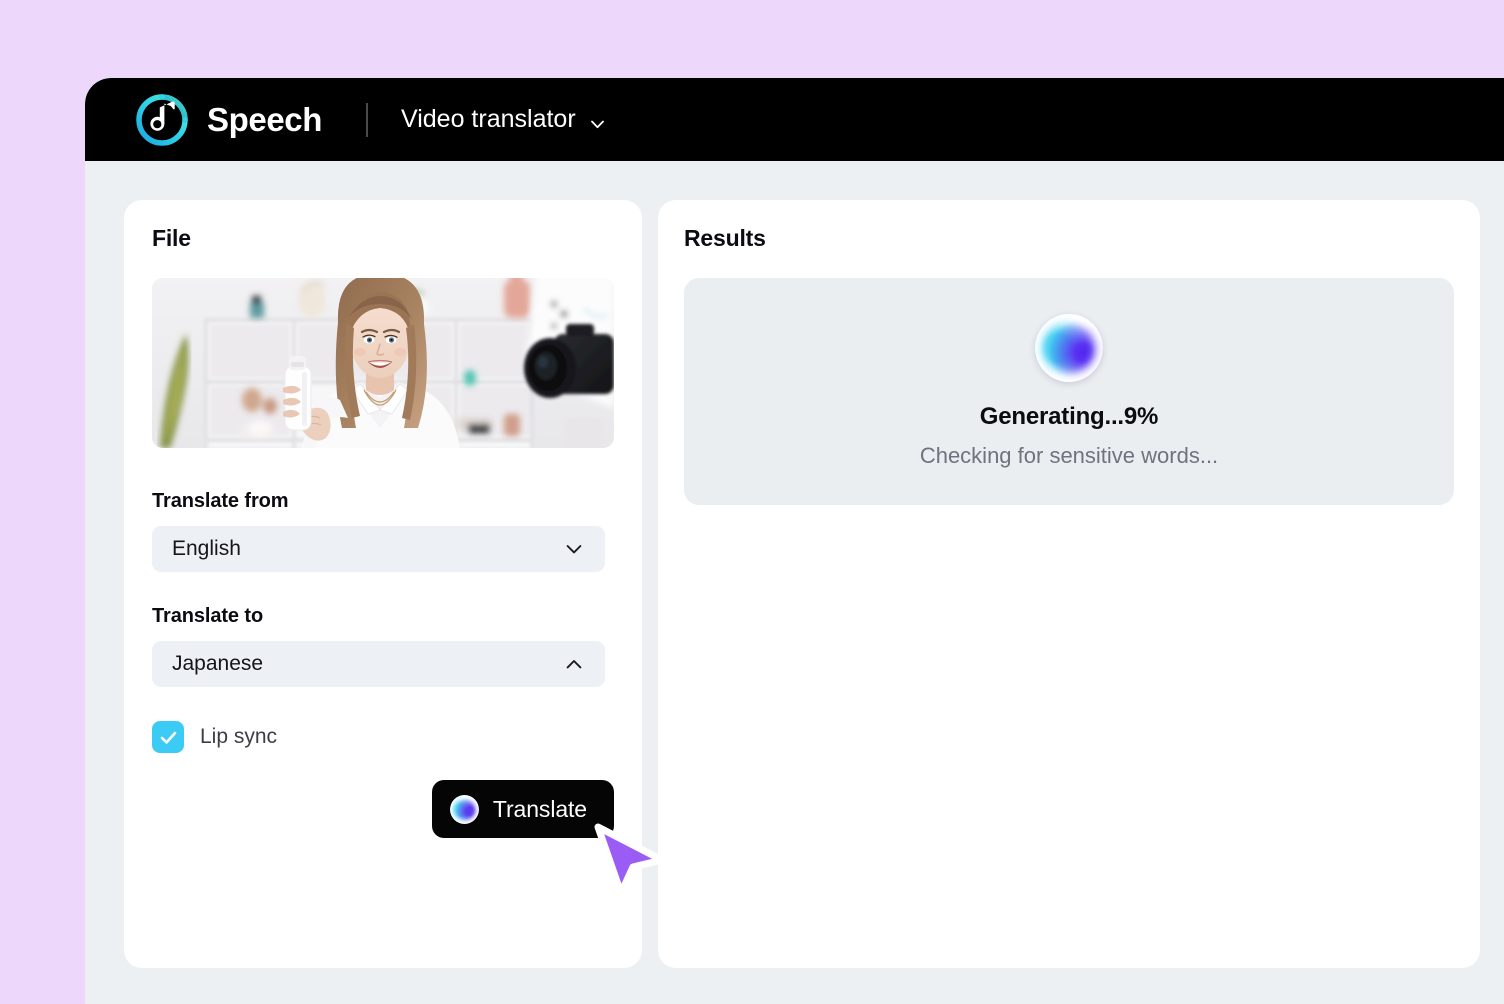  What do you see at coordinates (206, 548) in the screenshot?
I see `translate-from-value: English` at bounding box center [206, 548].